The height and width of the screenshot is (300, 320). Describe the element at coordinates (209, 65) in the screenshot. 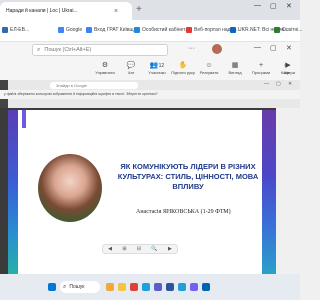

I see `emoji-icon: ☺` at that location.